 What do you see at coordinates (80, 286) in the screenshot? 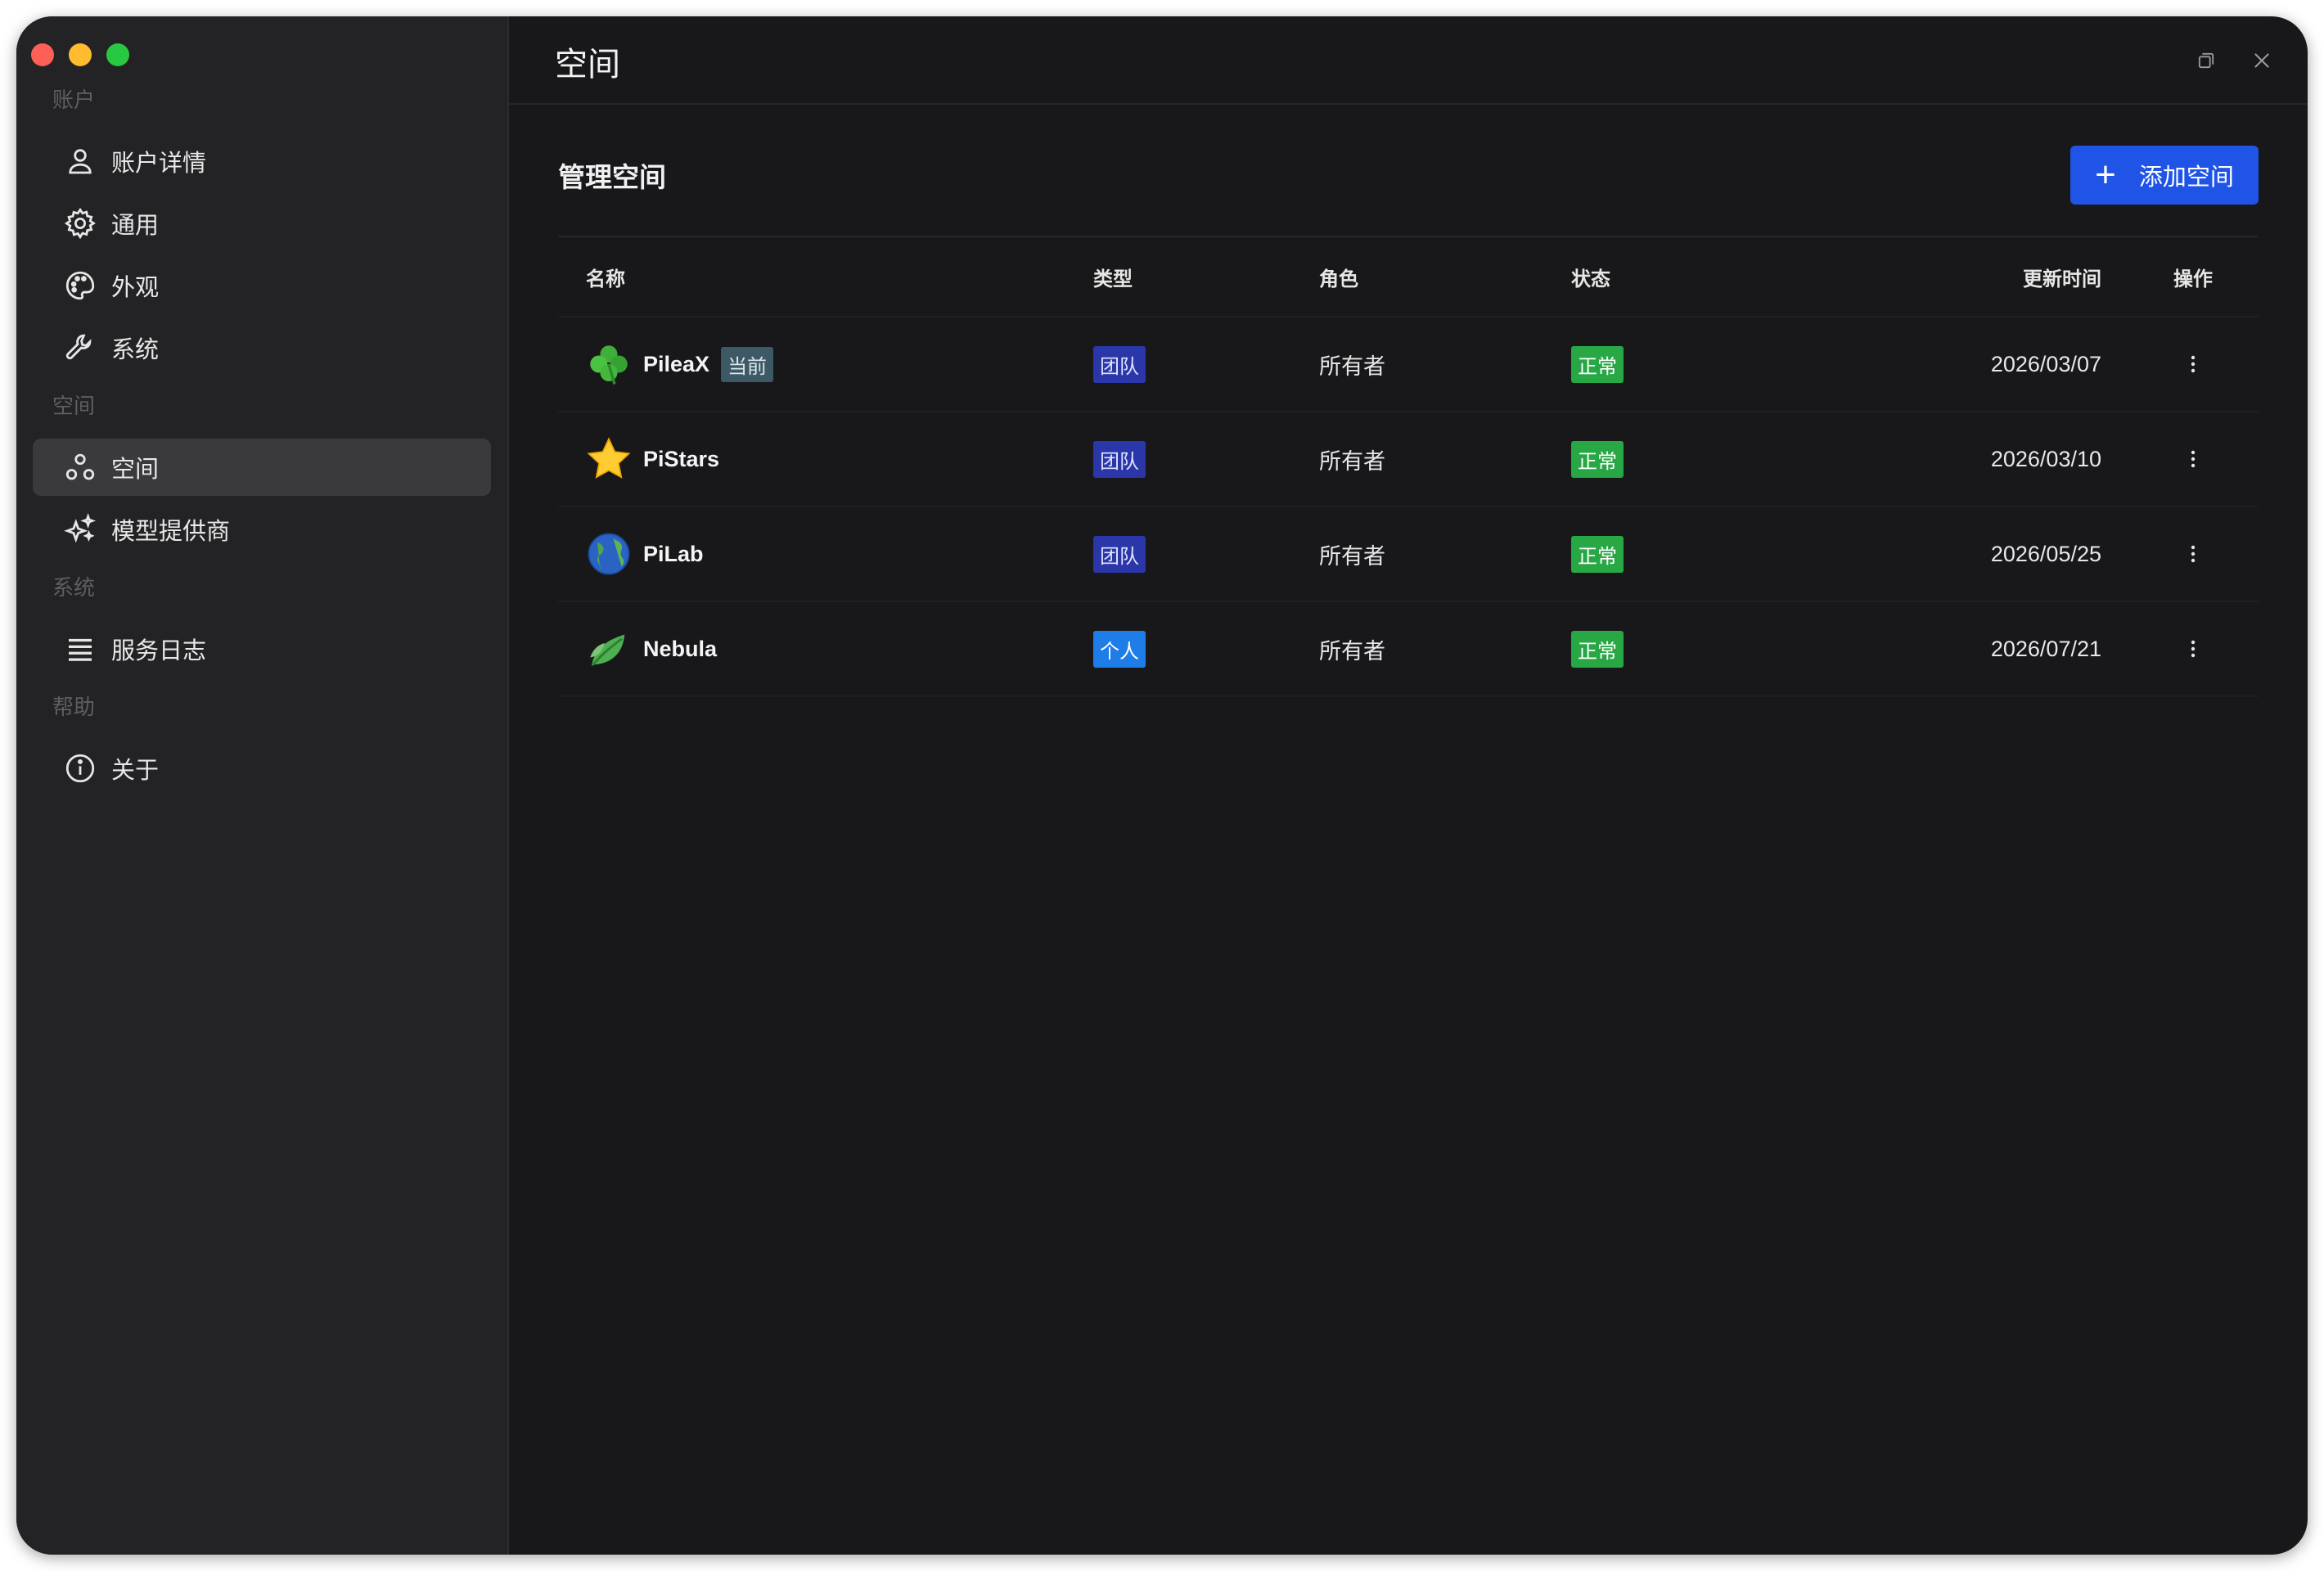
I see `palette-icon` at bounding box center [80, 286].